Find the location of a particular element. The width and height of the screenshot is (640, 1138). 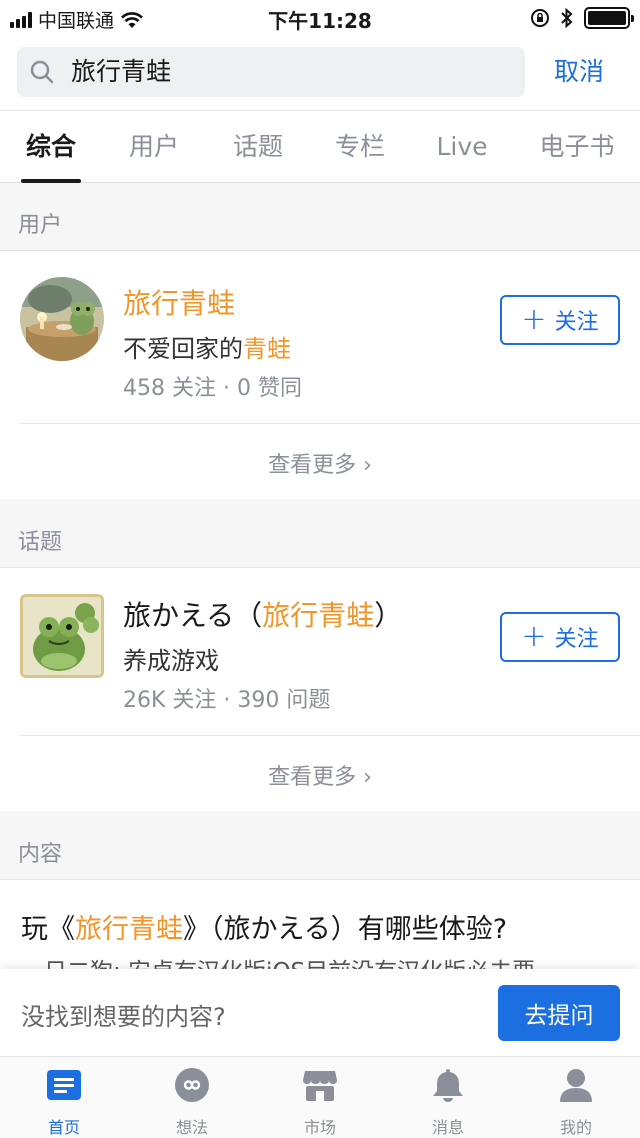

tabbar-label: 首页 is located at coordinates (63, 1127).